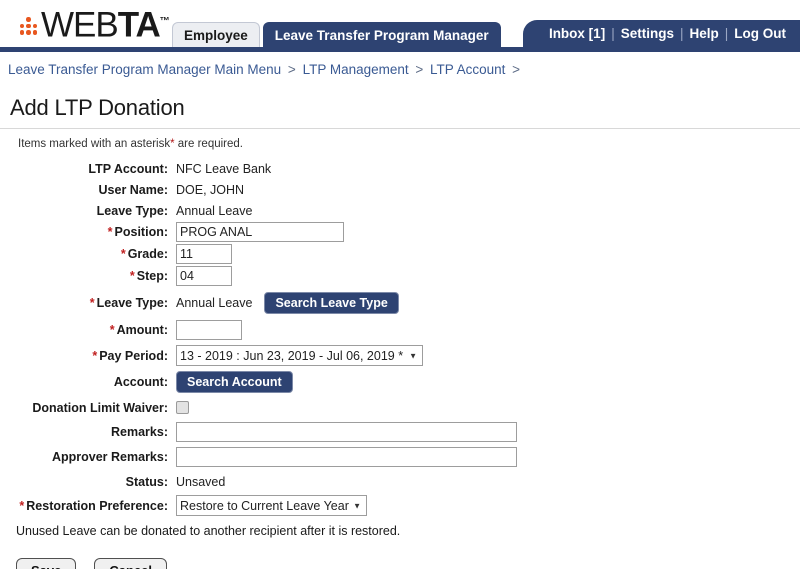 This screenshot has width=800, height=569. Describe the element at coordinates (133, 355) in the screenshot. I see `pay-period-label-text: Pay Period:` at that location.